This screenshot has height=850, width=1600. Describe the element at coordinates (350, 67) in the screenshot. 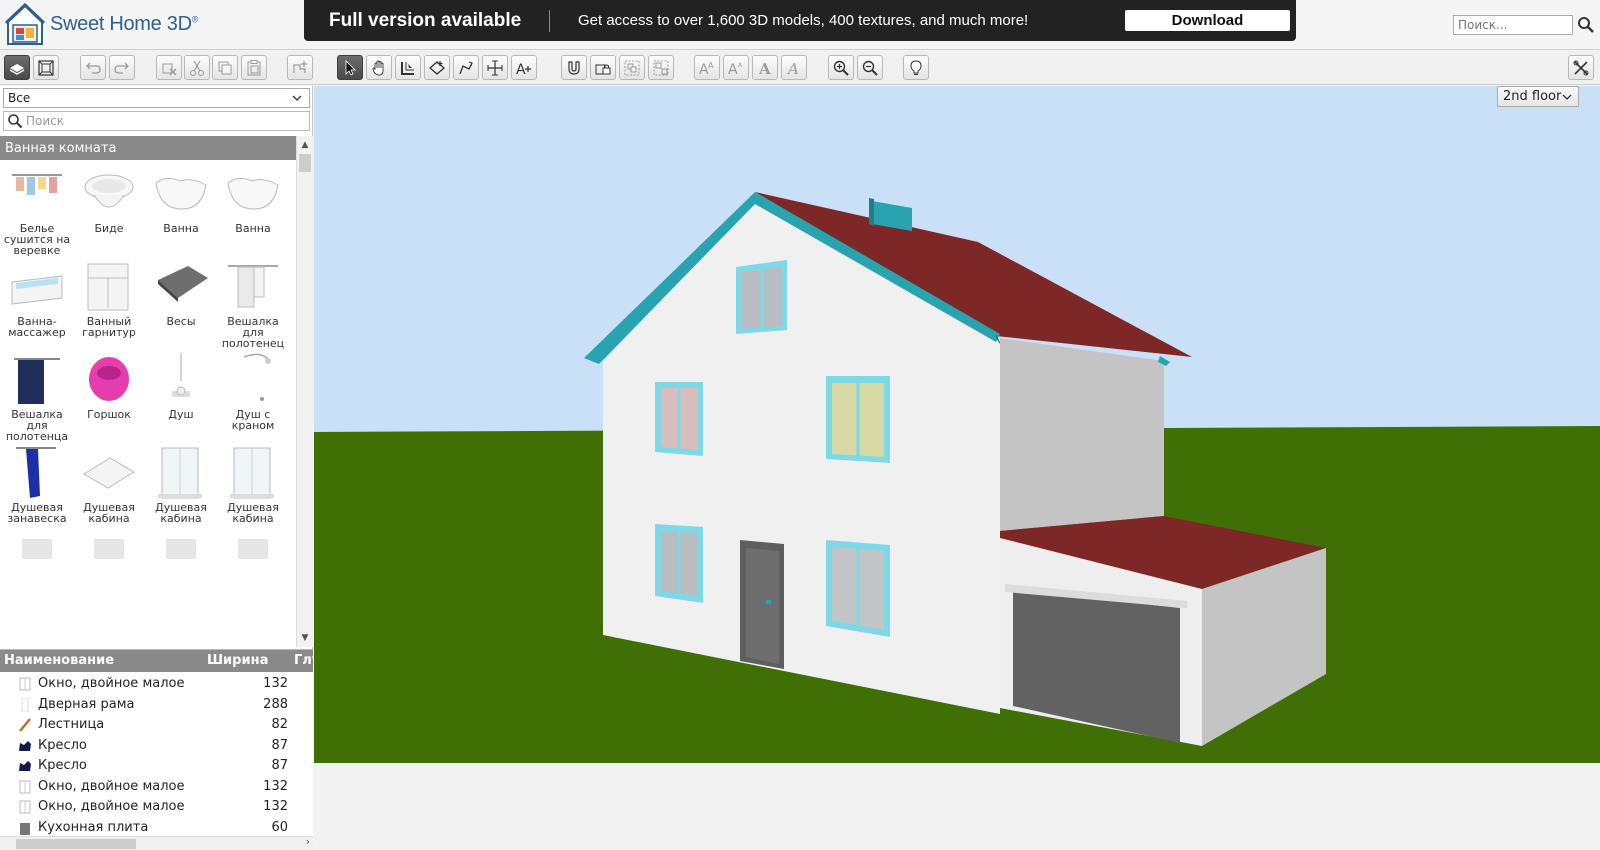

I see `select-mode-button` at that location.